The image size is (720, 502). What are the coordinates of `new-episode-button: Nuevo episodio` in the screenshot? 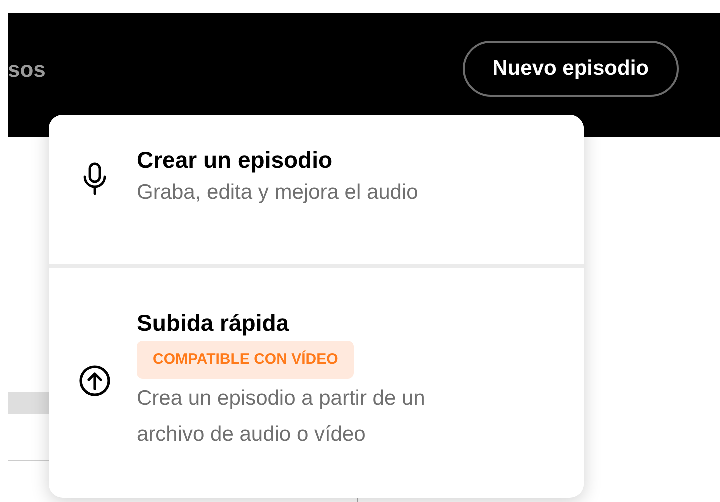 It's located at (570, 69).